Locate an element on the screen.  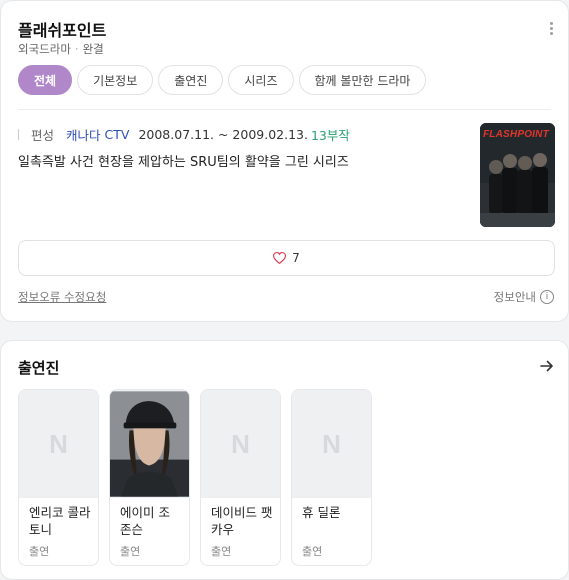
info-guide-link: 정보안내 i is located at coordinates (524, 297).